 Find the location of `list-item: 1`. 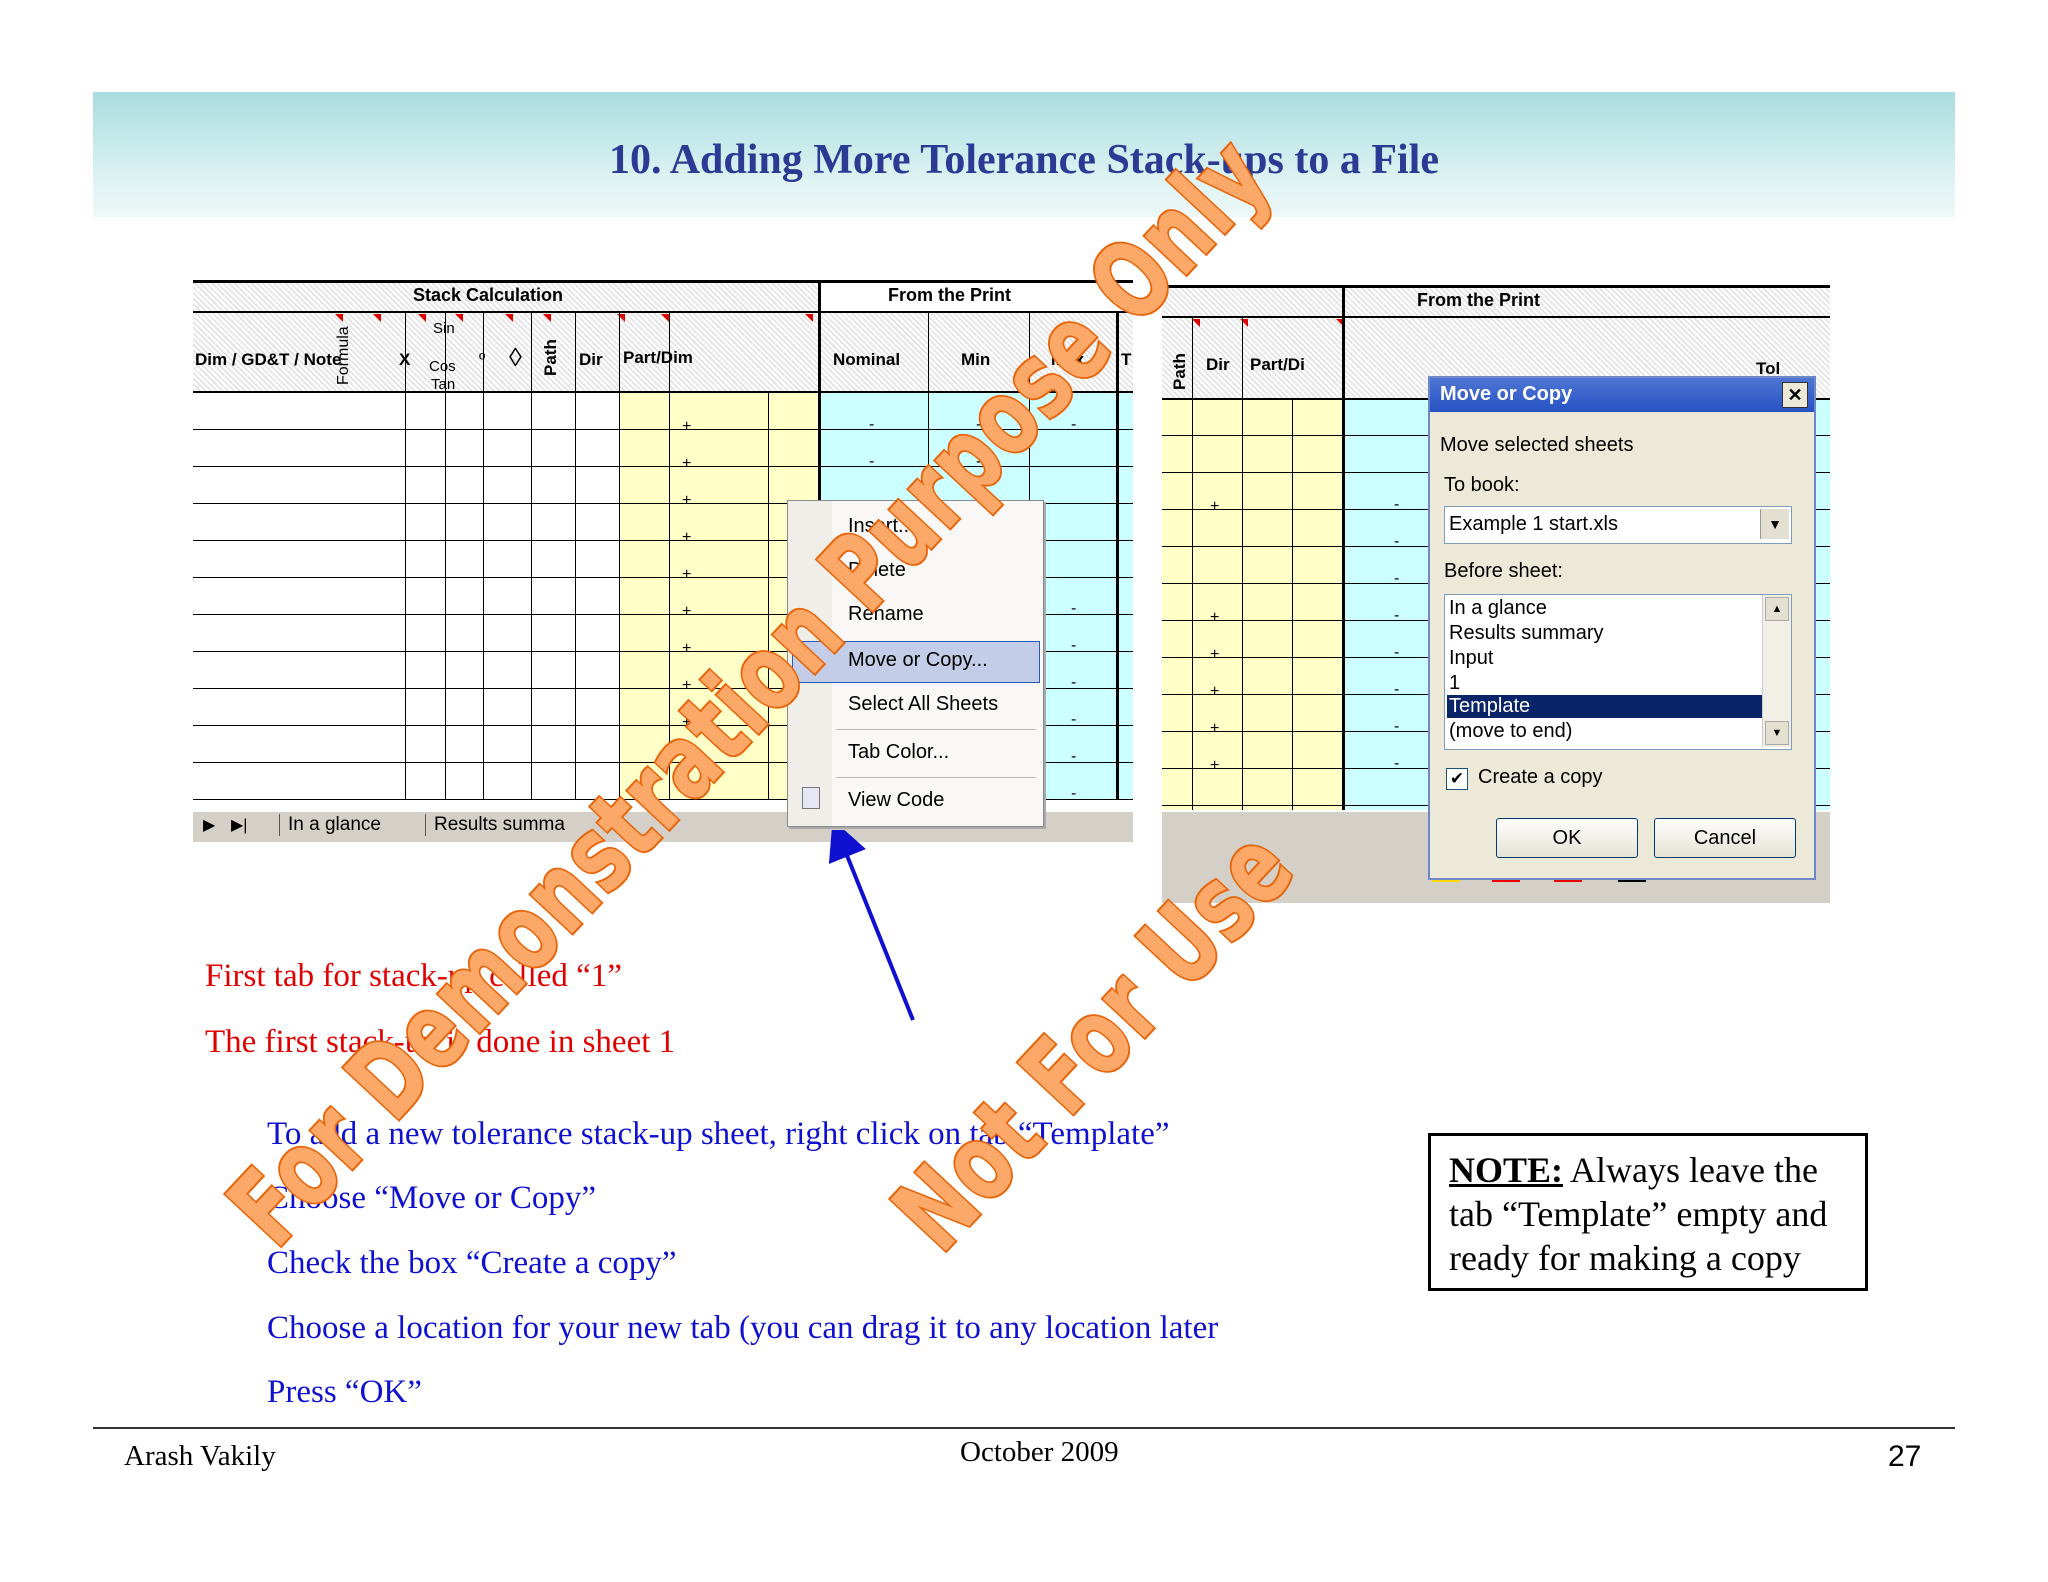

list-item: 1 is located at coordinates (1454, 683).